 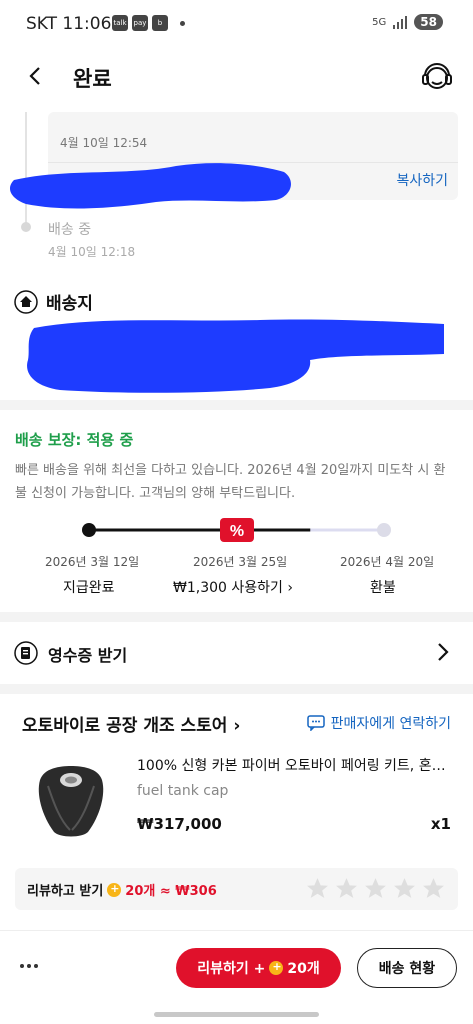 What do you see at coordinates (69, 24) in the screenshot?
I see `status-time: SKT 11:06` at bounding box center [69, 24].